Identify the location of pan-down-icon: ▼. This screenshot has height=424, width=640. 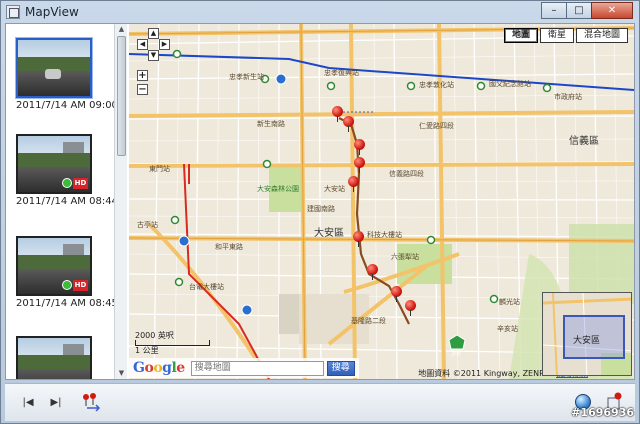
(153, 55).